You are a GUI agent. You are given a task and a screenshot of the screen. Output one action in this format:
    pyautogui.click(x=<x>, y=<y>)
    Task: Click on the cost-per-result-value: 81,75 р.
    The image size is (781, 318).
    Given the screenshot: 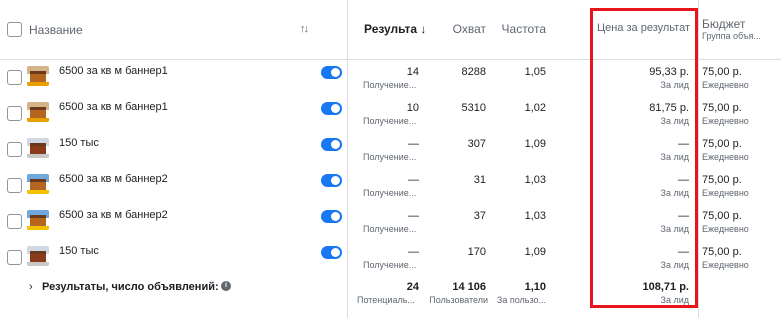 What is the action you would take?
    pyautogui.click(x=669, y=108)
    